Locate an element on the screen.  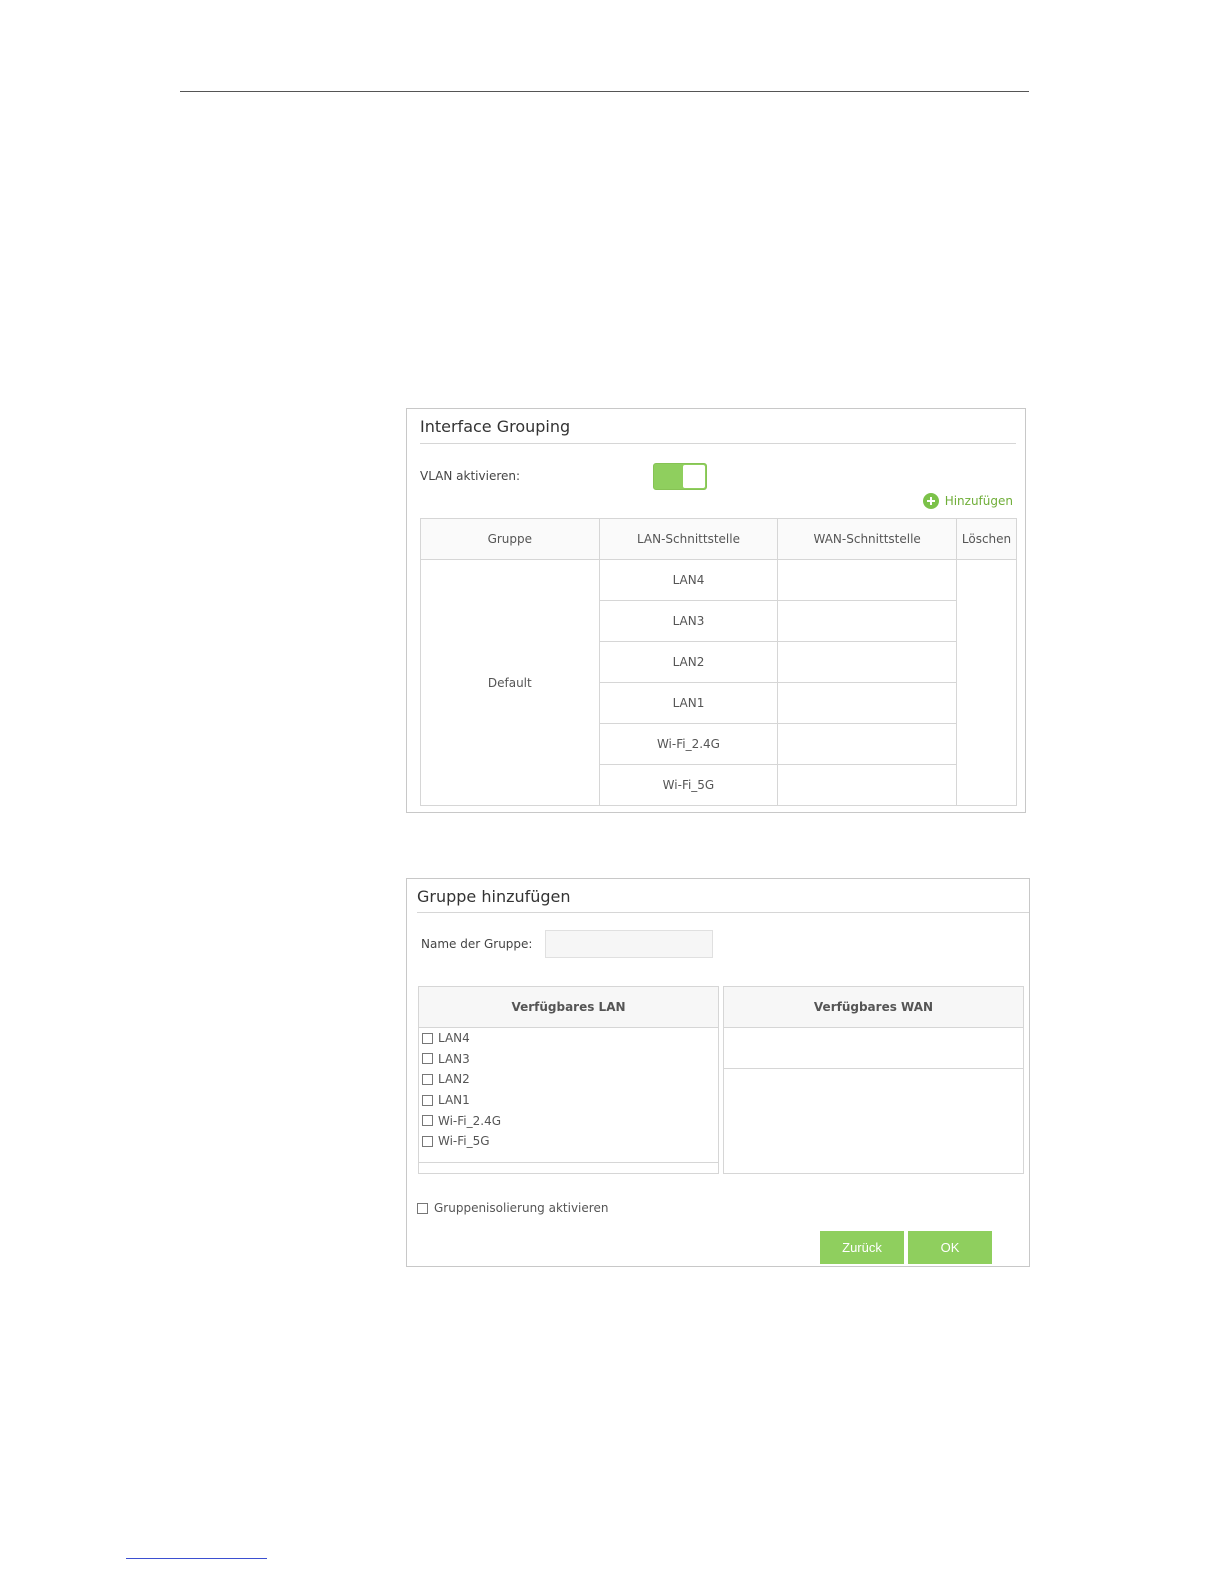
delete-cell is located at coordinates (986, 682).